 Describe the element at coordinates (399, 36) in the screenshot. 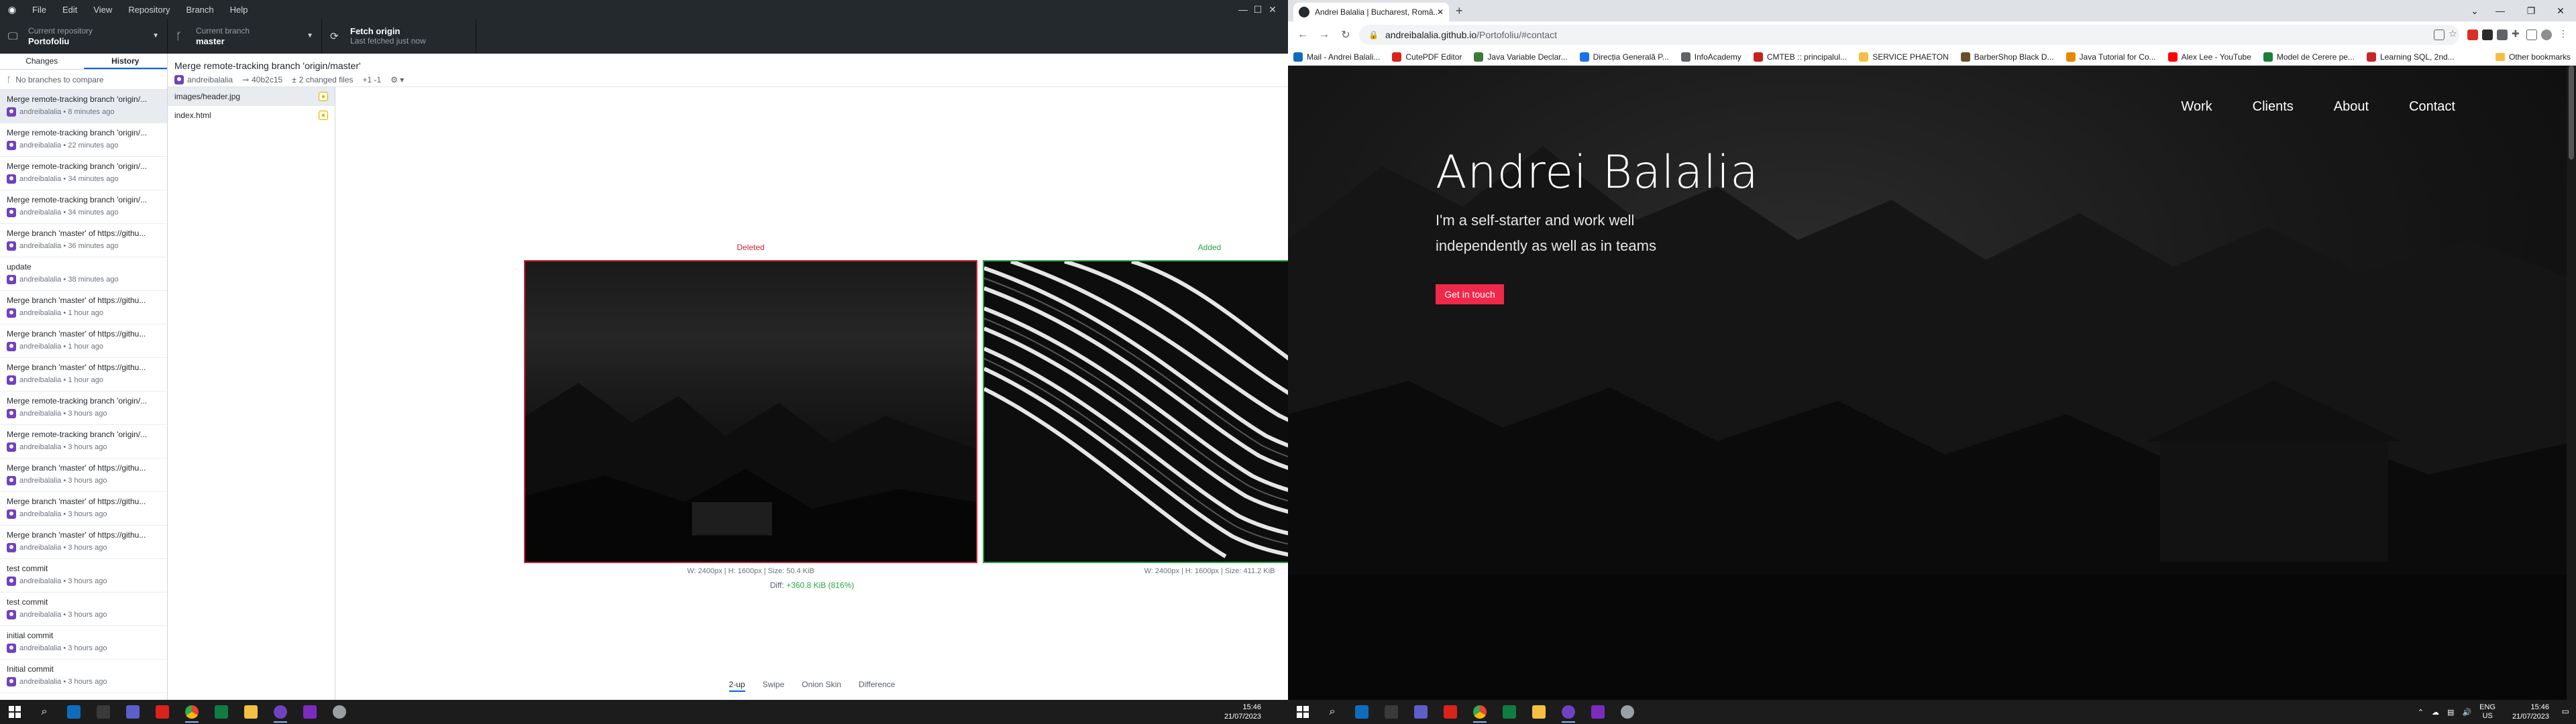

I see `fetch-origin-button: ⟳ Fetch origin Last fetched just now` at that location.